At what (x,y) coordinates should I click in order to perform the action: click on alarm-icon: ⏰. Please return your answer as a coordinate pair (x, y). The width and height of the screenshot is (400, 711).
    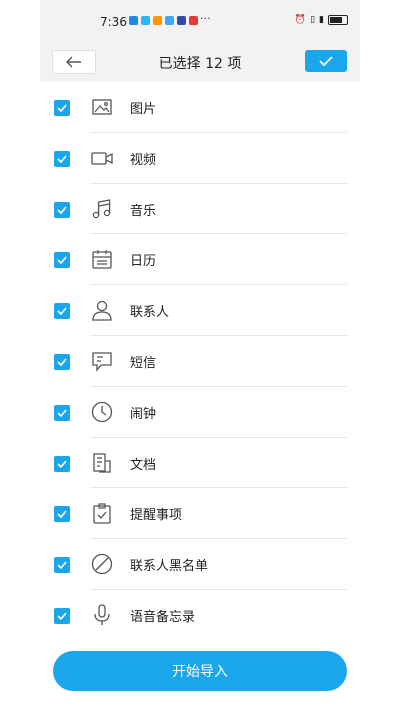
    Looking at the image, I should click on (300, 20).